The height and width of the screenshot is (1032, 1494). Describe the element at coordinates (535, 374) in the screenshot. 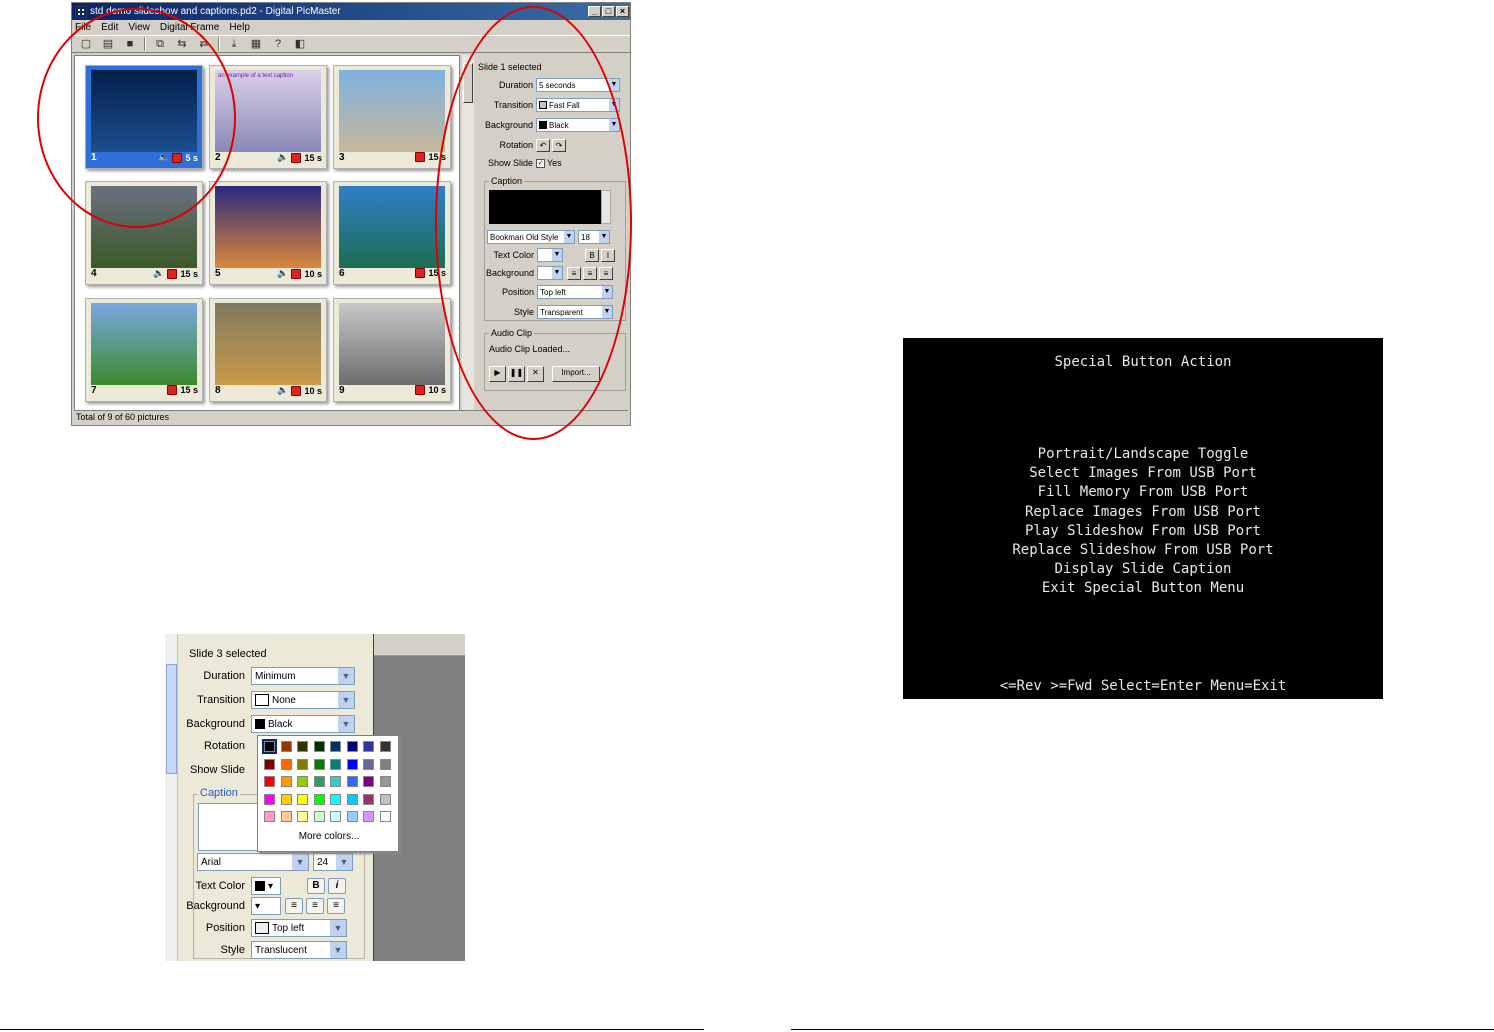

I see `delete-icon: ✕` at that location.